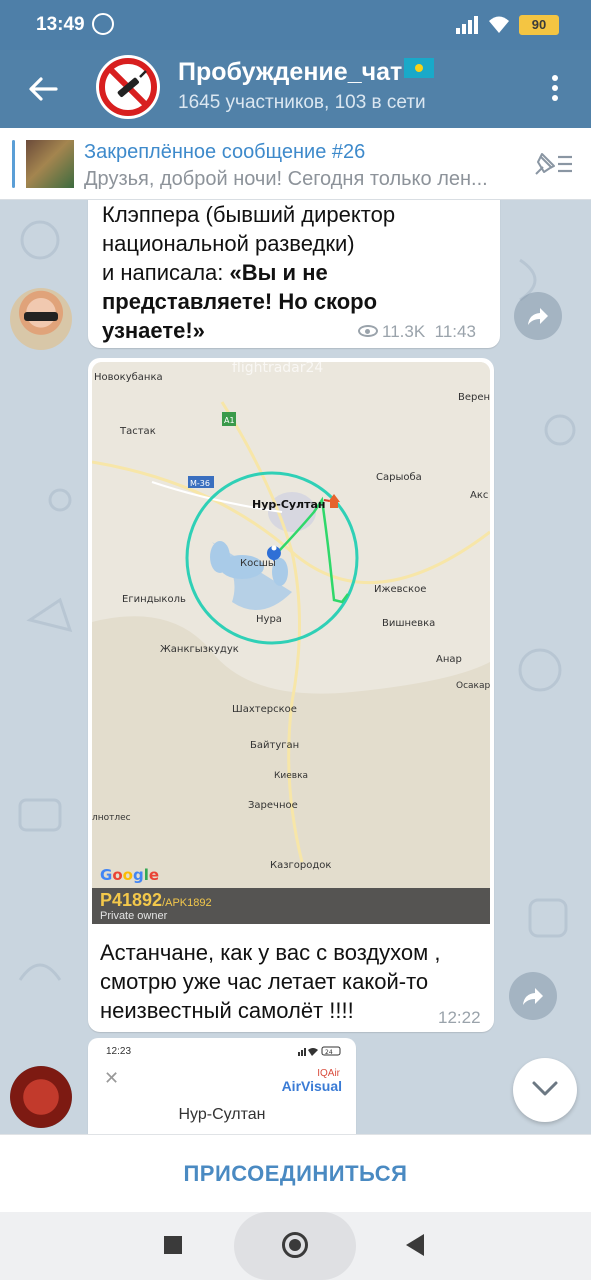  I want to click on message-bold-text: представляете! Но скоро узнаете!», so click(240, 316).